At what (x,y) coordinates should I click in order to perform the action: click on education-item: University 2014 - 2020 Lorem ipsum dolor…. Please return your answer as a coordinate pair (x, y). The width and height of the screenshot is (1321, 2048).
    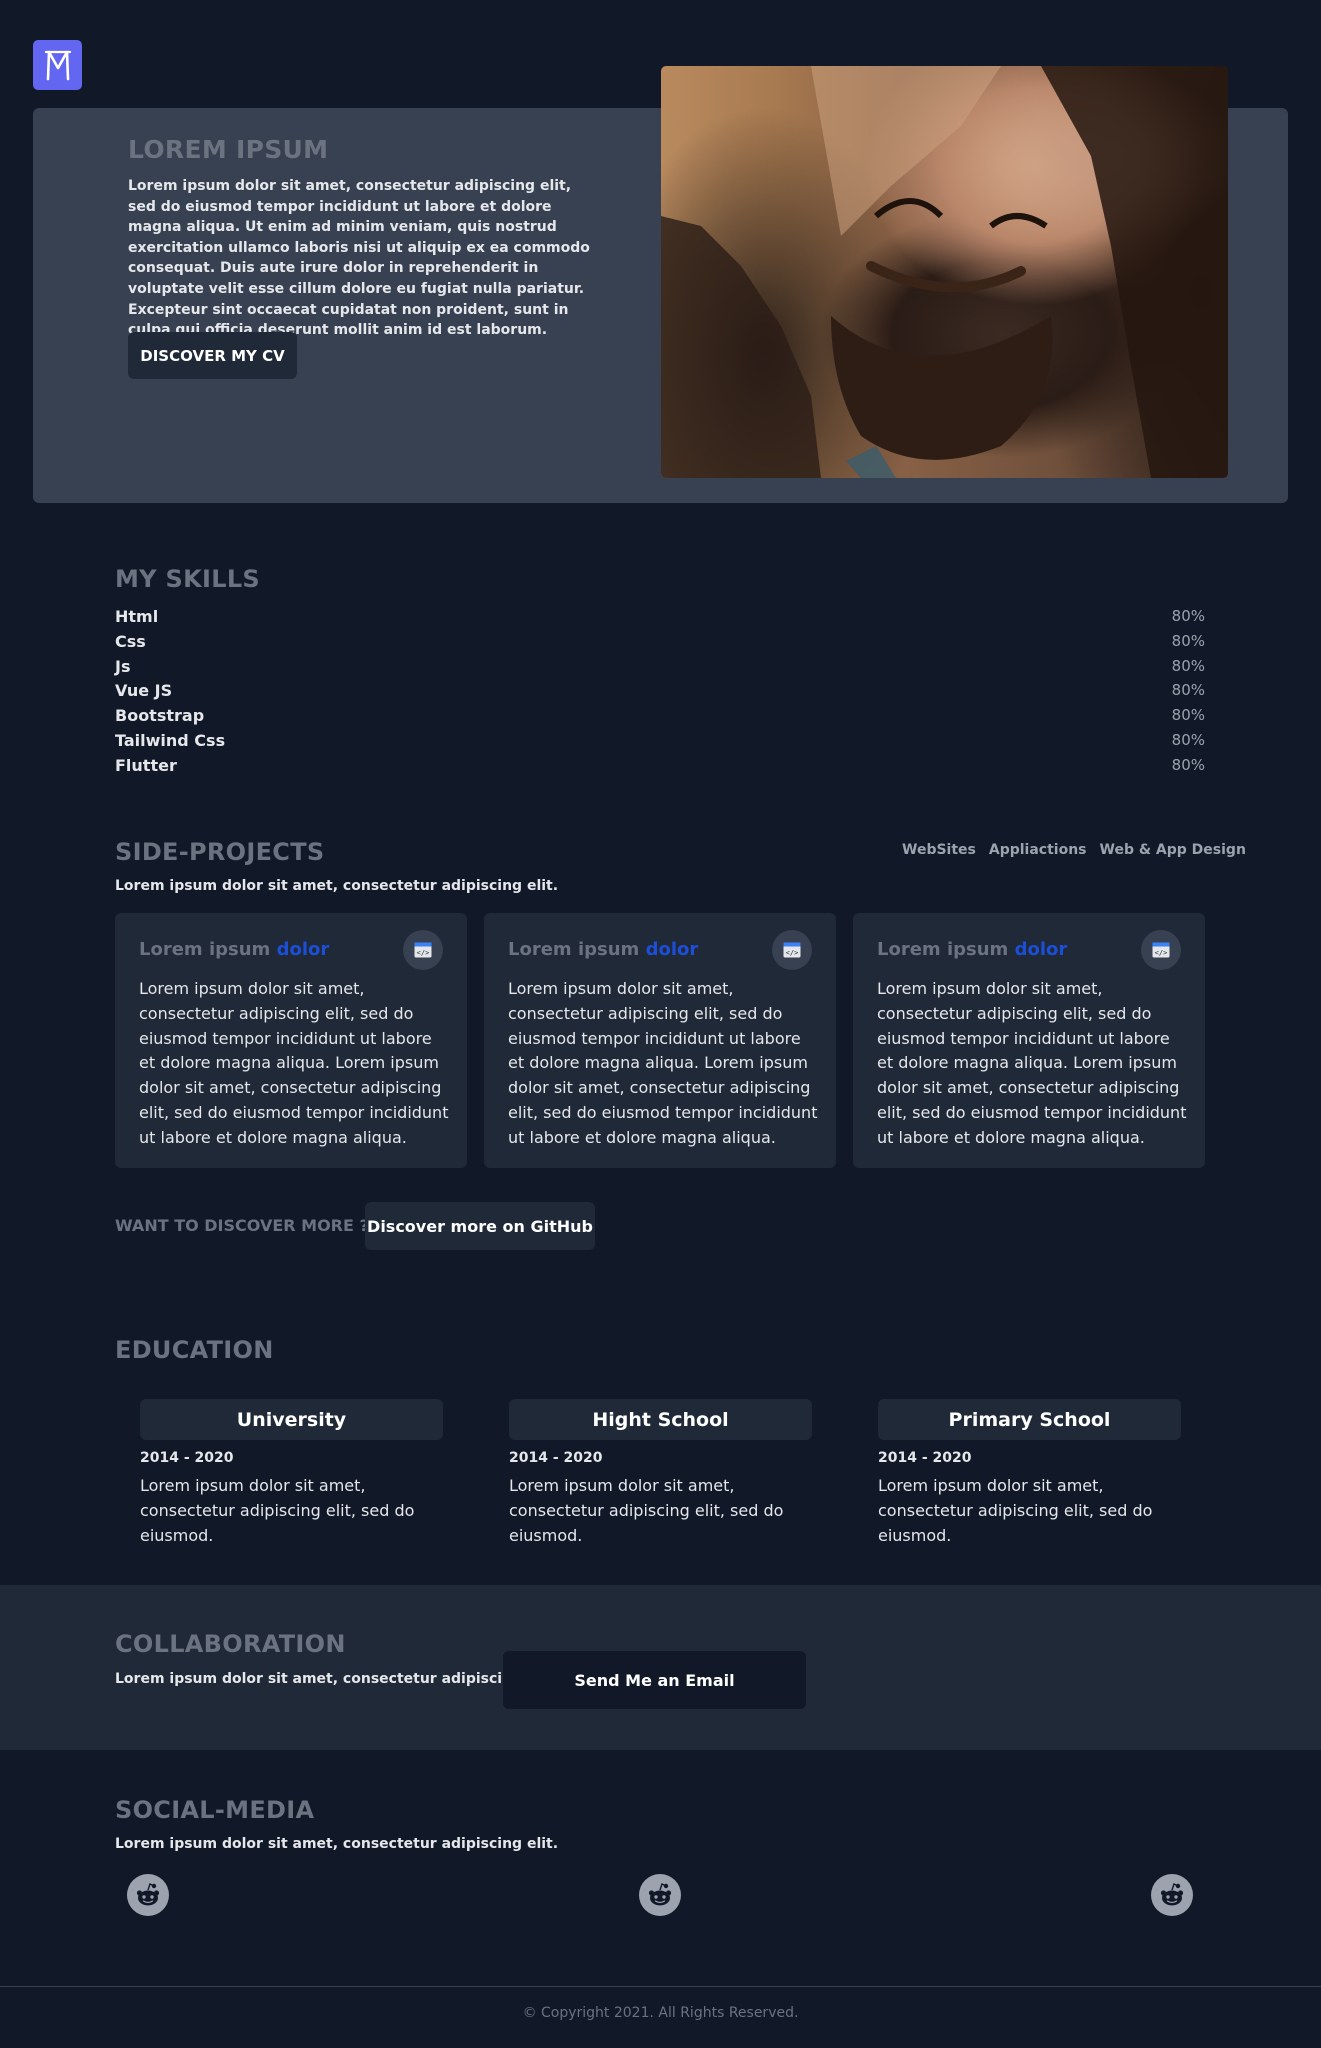
    Looking at the image, I should click on (291, 1473).